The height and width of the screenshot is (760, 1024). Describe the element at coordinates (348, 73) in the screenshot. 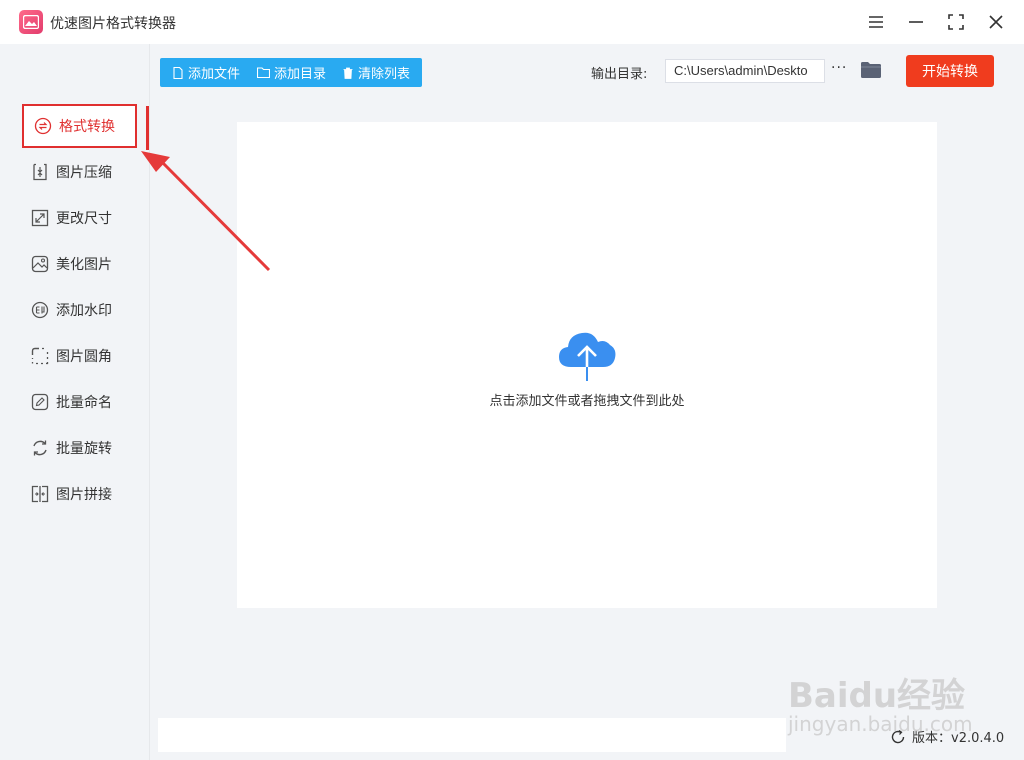

I see `trash-icon` at that location.